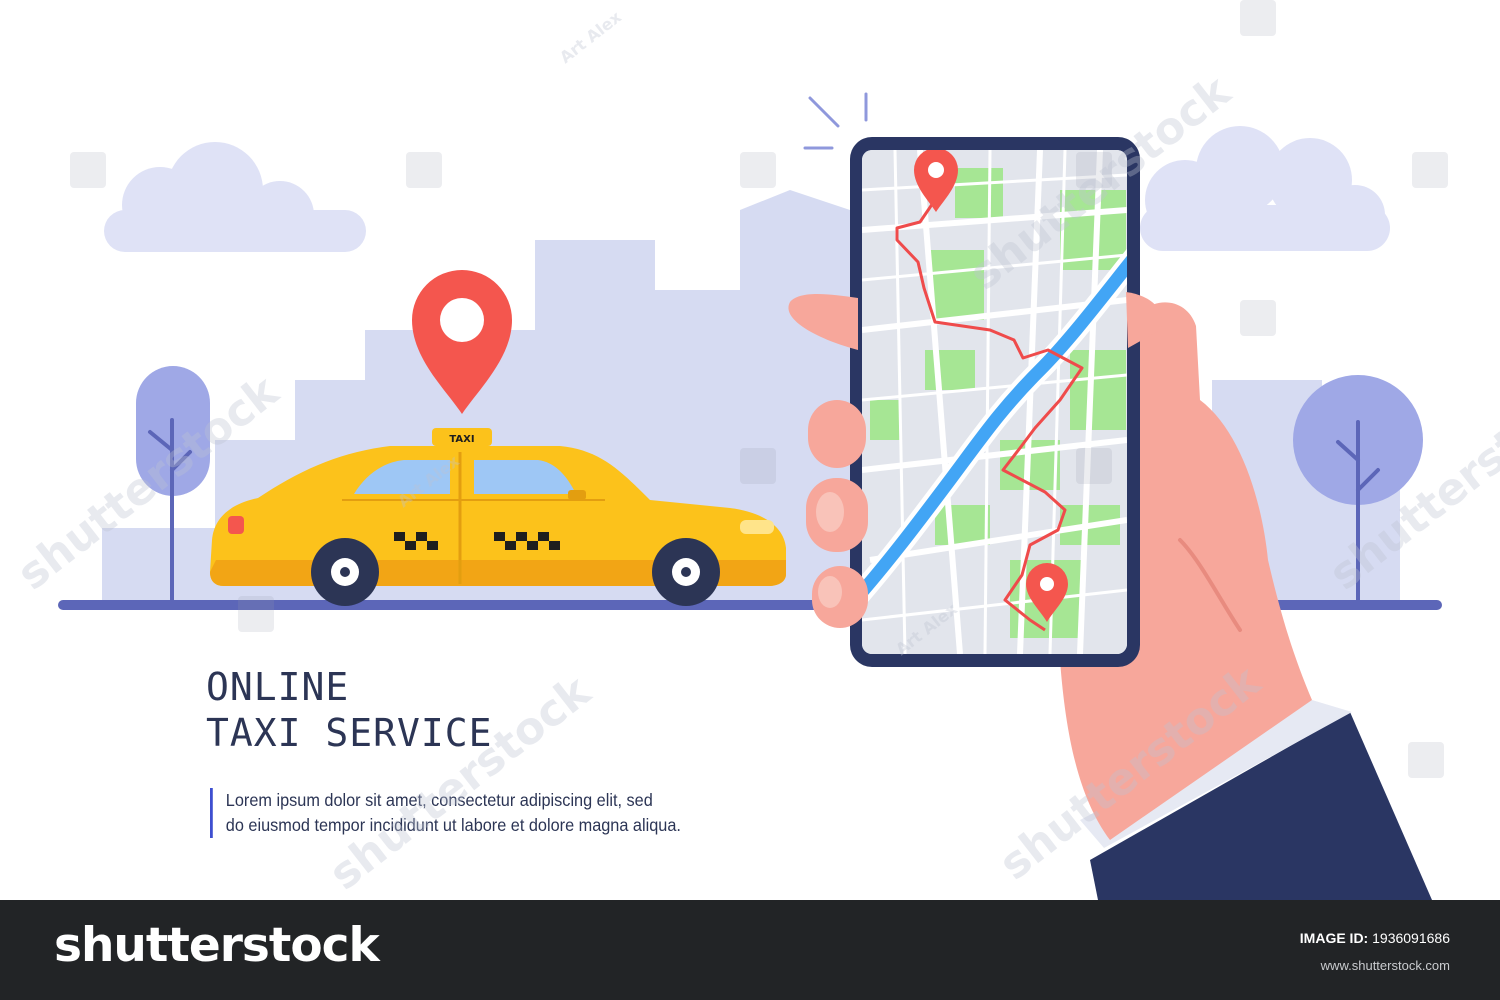 This screenshot has height=1000, width=1500. Describe the element at coordinates (1411, 938) in the screenshot. I see `image-id-value: 1936091686` at that location.